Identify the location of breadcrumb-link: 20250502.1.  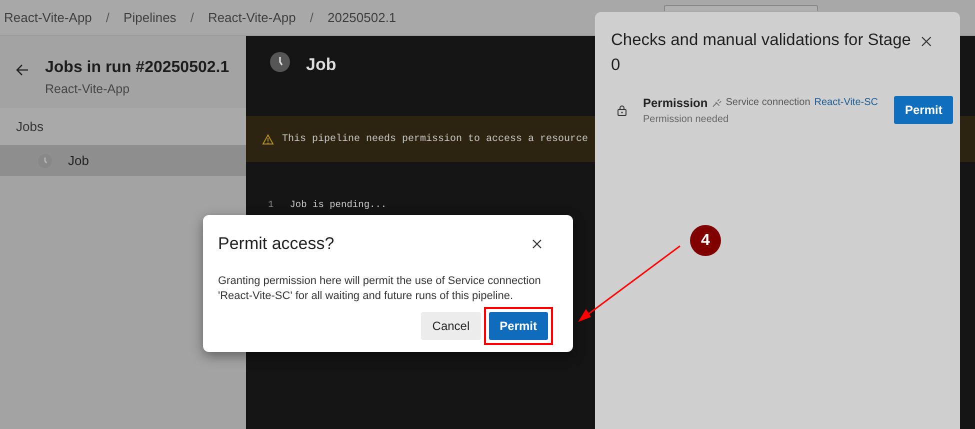
(361, 18).